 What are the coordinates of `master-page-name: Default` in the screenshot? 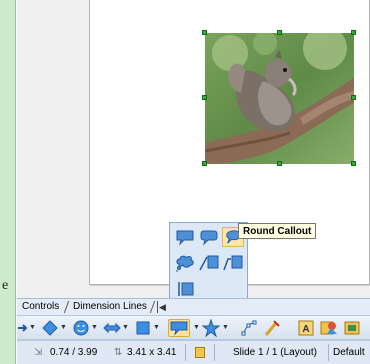 It's located at (349, 352).